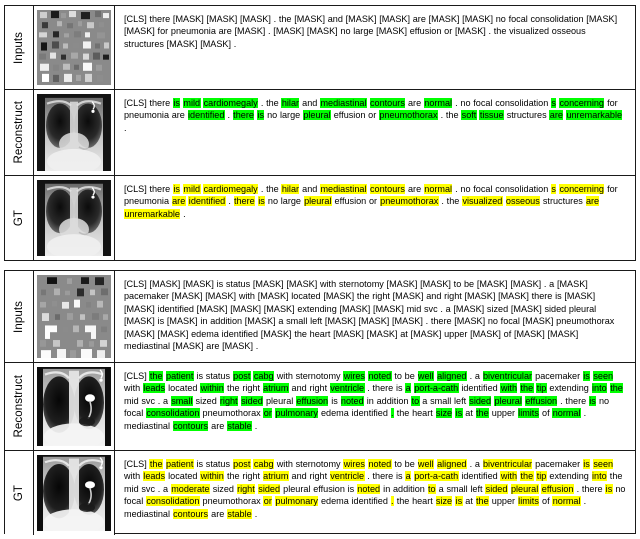 Image resolution: width=640 pixels, height=539 pixels. I want to click on highlighted-token: patient, so click(179, 376).